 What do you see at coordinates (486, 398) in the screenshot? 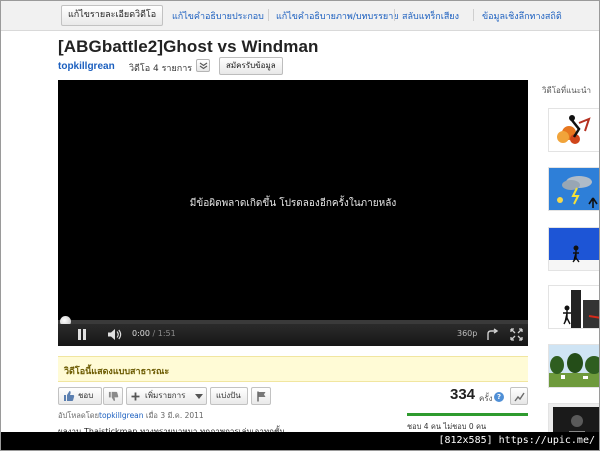
I see `view-unit: ครั้ง` at bounding box center [486, 398].